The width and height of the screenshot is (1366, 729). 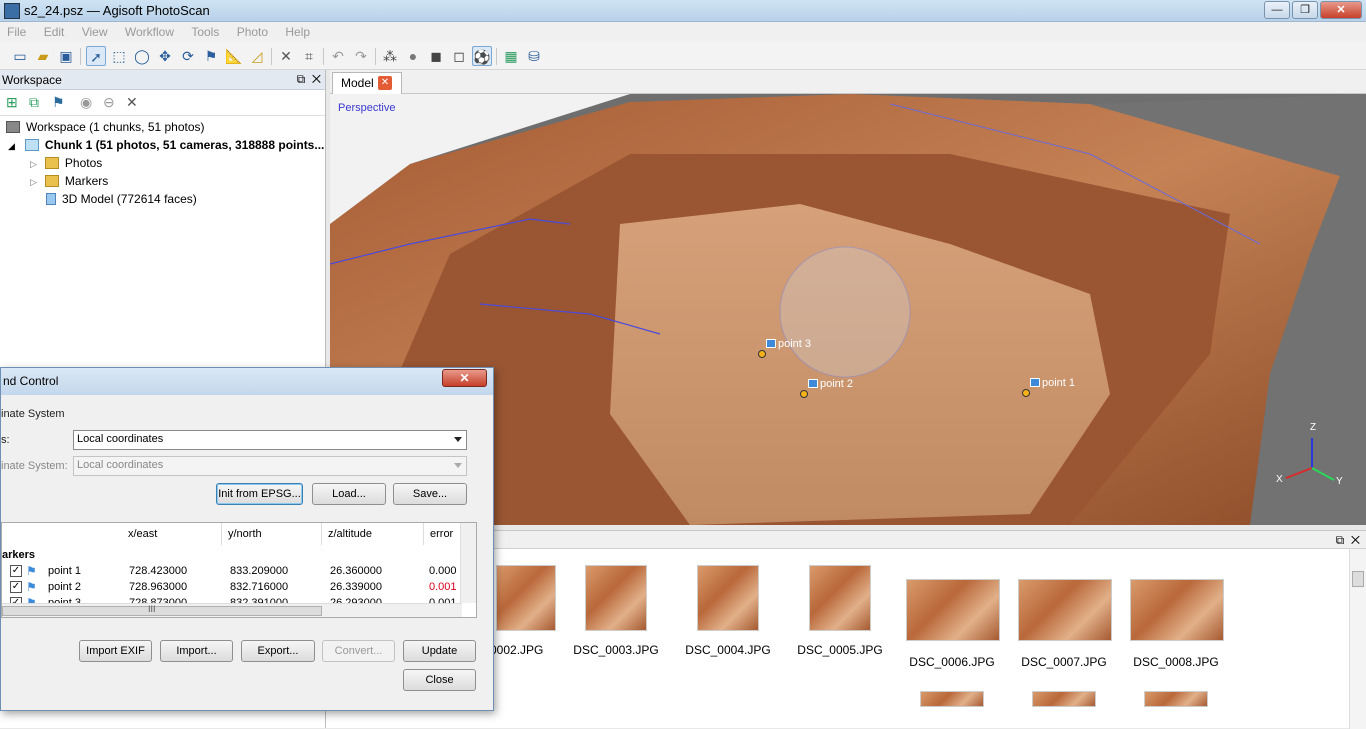 I want to click on add-photos-icon: ⧉, so click(x=34, y=102).